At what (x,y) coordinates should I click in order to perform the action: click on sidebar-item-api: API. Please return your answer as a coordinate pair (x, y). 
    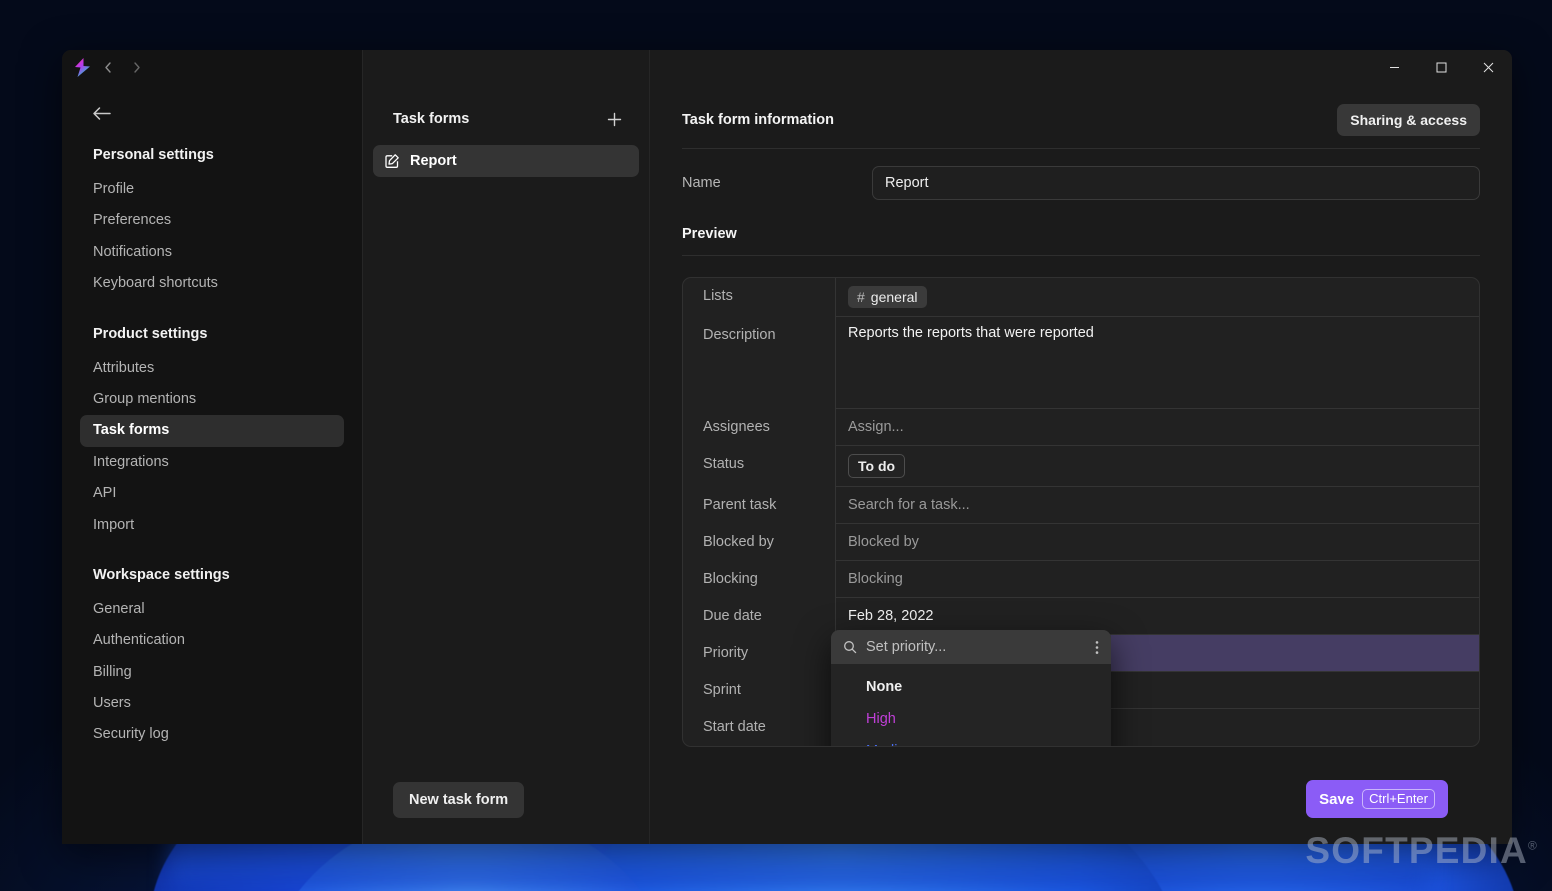
    Looking at the image, I should click on (212, 493).